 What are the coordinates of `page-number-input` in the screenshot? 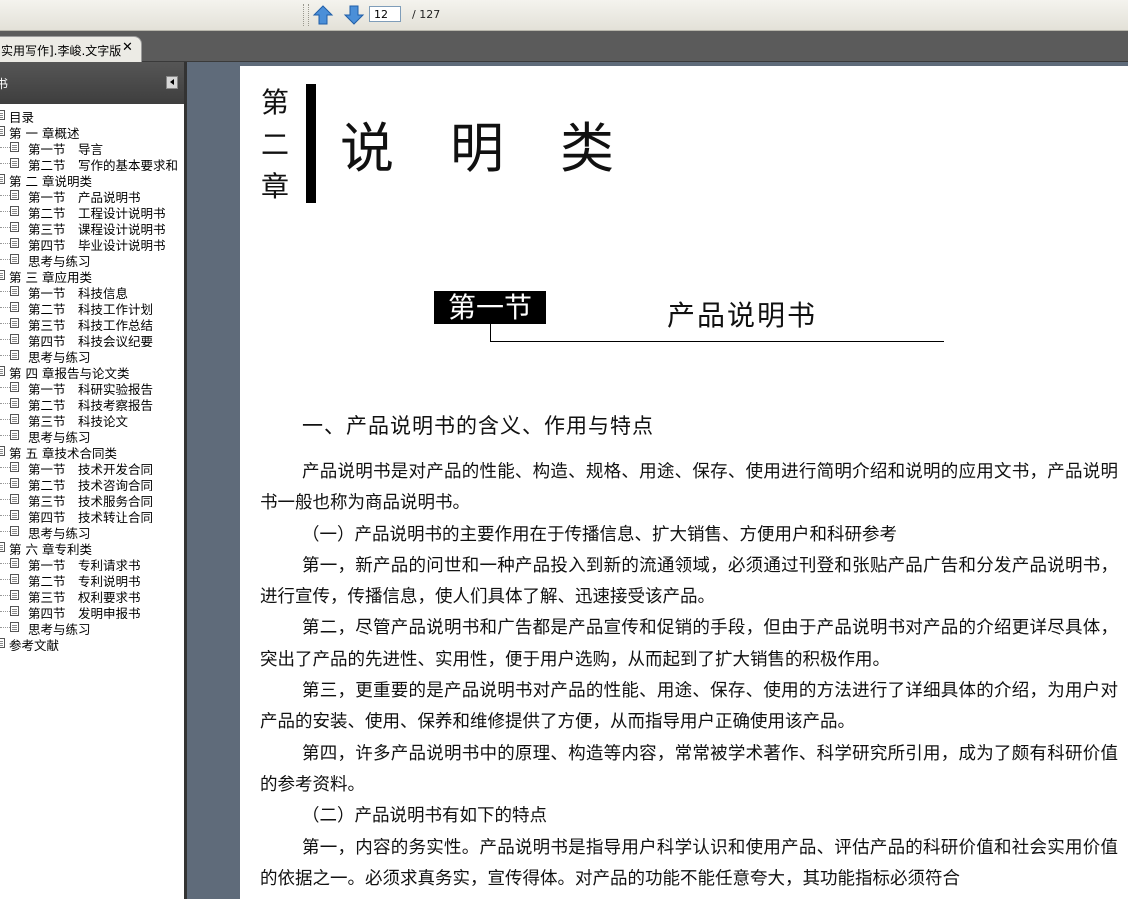 It's located at (385, 14).